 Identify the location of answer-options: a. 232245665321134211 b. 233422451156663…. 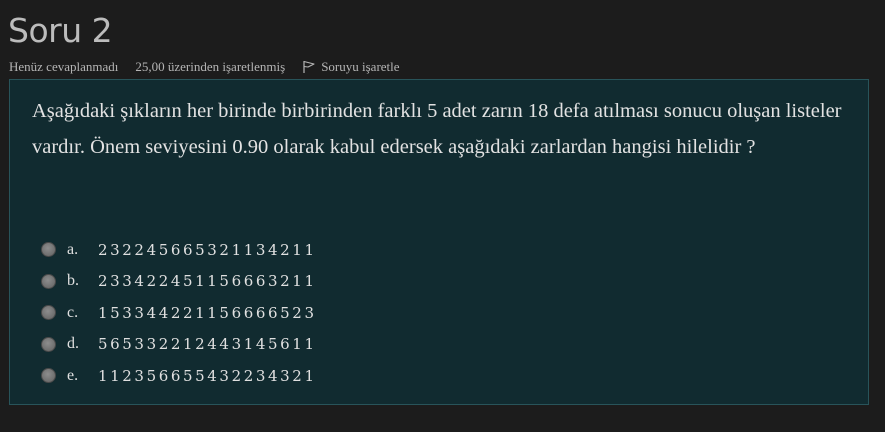
(179, 313).